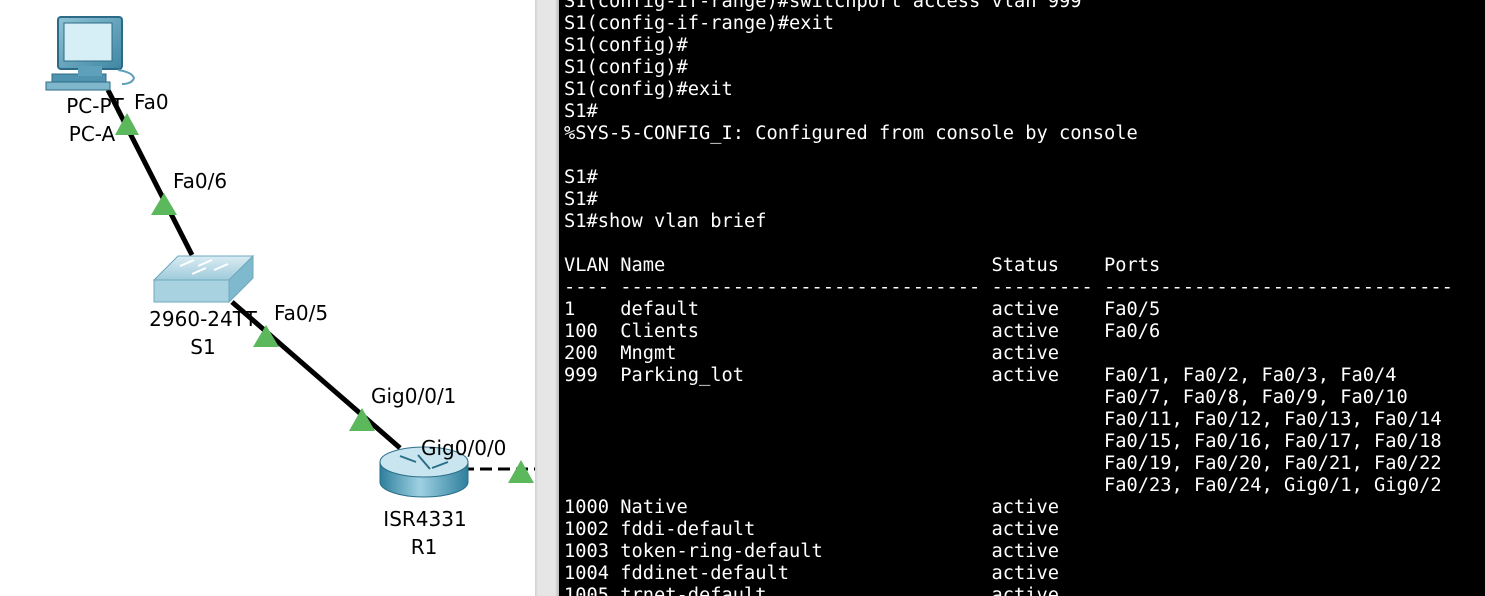 The width and height of the screenshot is (1485, 596). Describe the element at coordinates (464, 448) in the screenshot. I see `port-label-r1-gig0-0-0: Gig0/0/0` at that location.